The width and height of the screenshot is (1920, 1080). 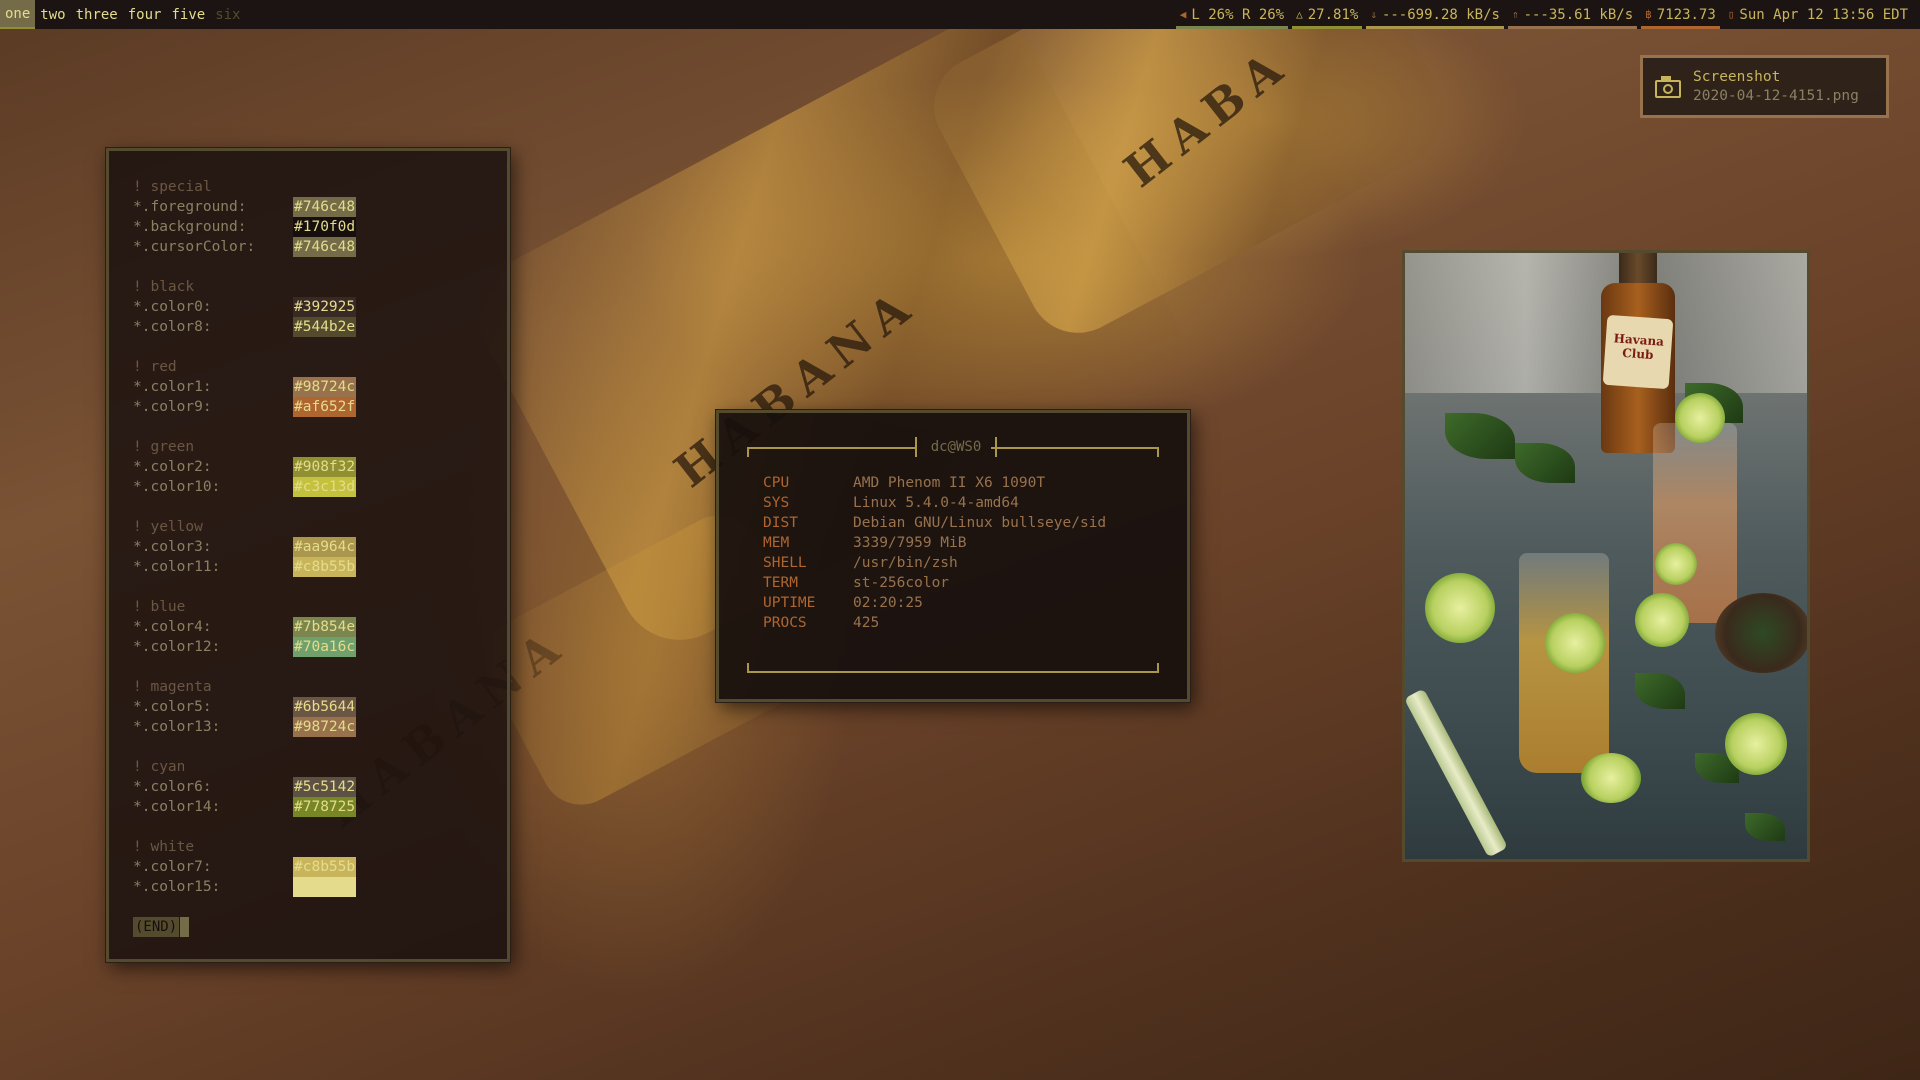 I want to click on sysinfo-header: dc@WS0, so click(x=953, y=447).